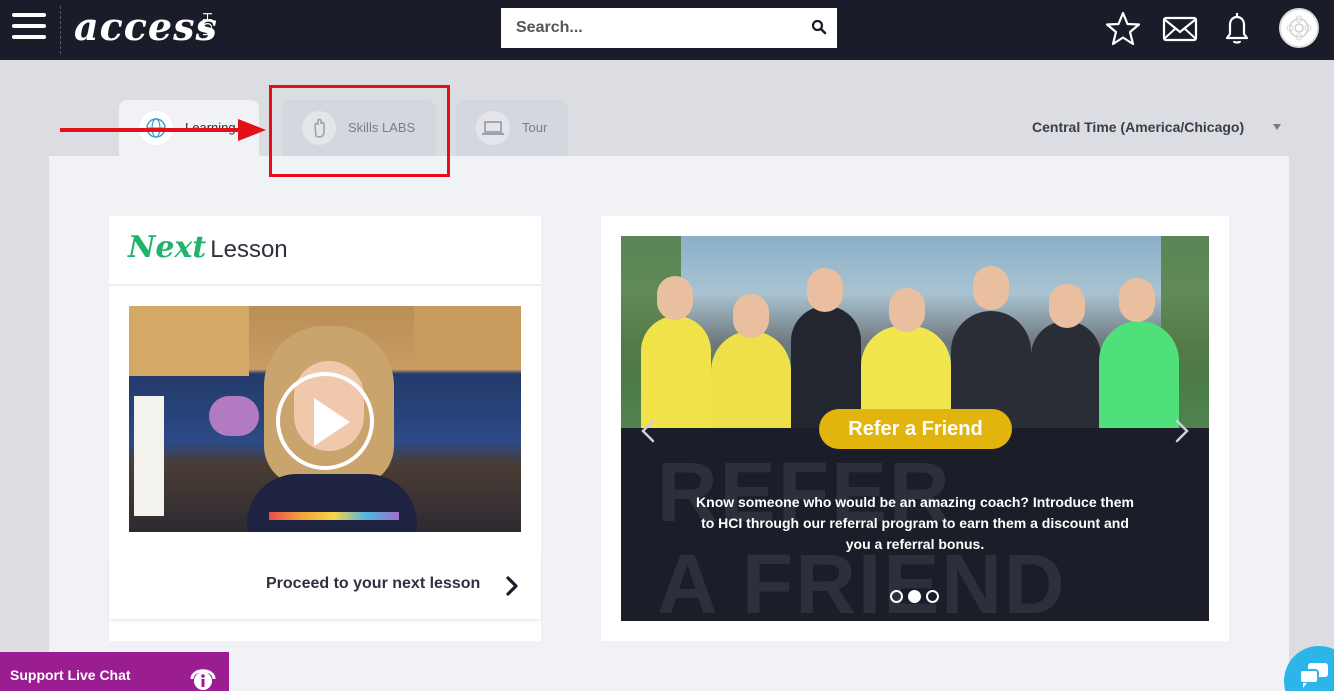  Describe the element at coordinates (70, 675) in the screenshot. I see `support-label: Support Live Chat` at that location.